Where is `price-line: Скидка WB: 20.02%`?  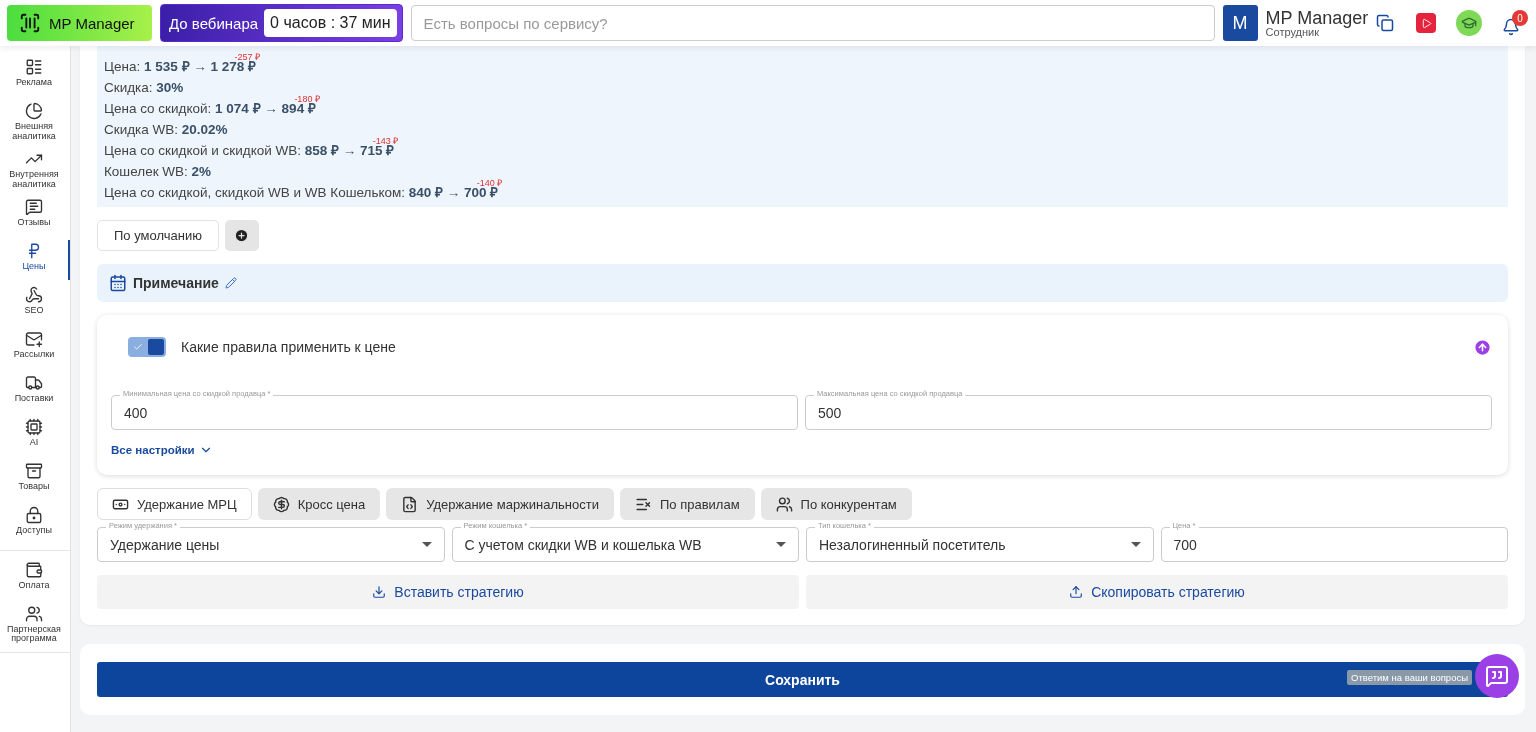 price-line: Скидка WB: 20.02% is located at coordinates (166, 129).